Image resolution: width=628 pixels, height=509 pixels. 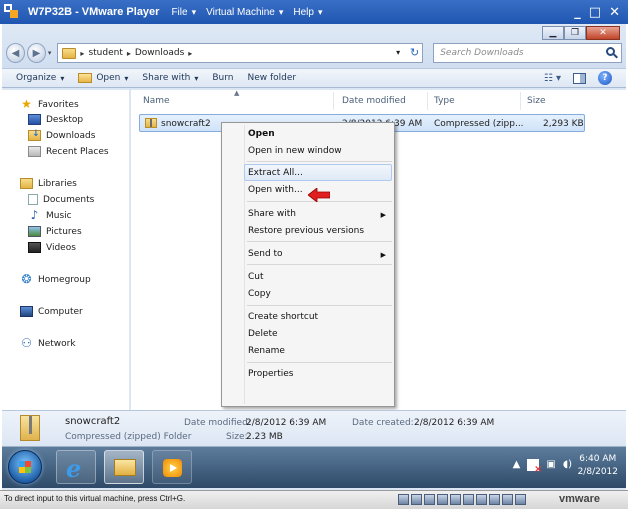 I want to click on breadcrumb-student: student, so click(x=105, y=53).